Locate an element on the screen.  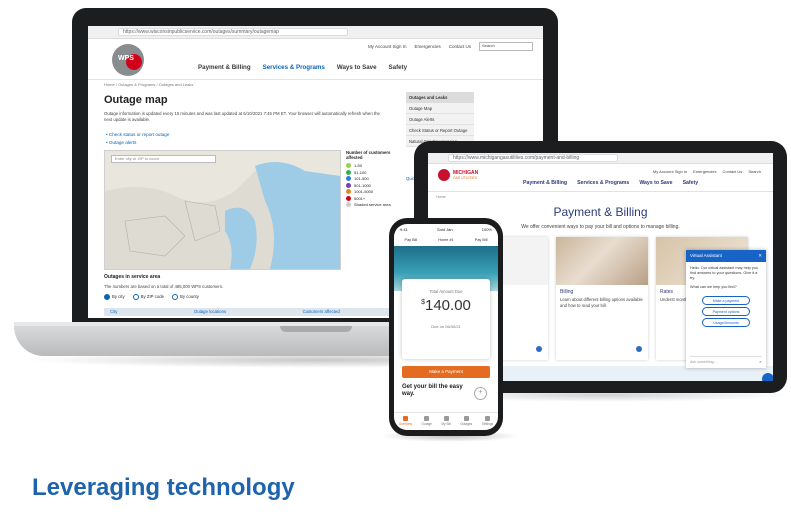
sidebar-item-check-status: Check Status or Report Outage is located at coordinates (440, 130).